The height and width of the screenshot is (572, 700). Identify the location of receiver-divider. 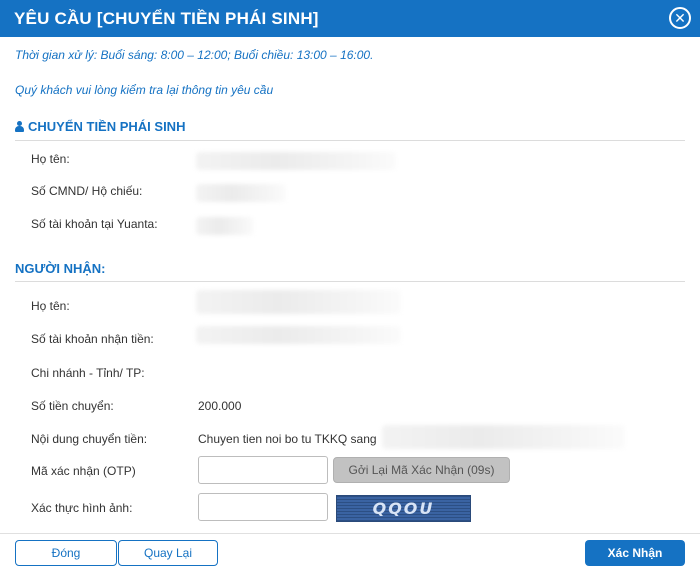
(350, 281).